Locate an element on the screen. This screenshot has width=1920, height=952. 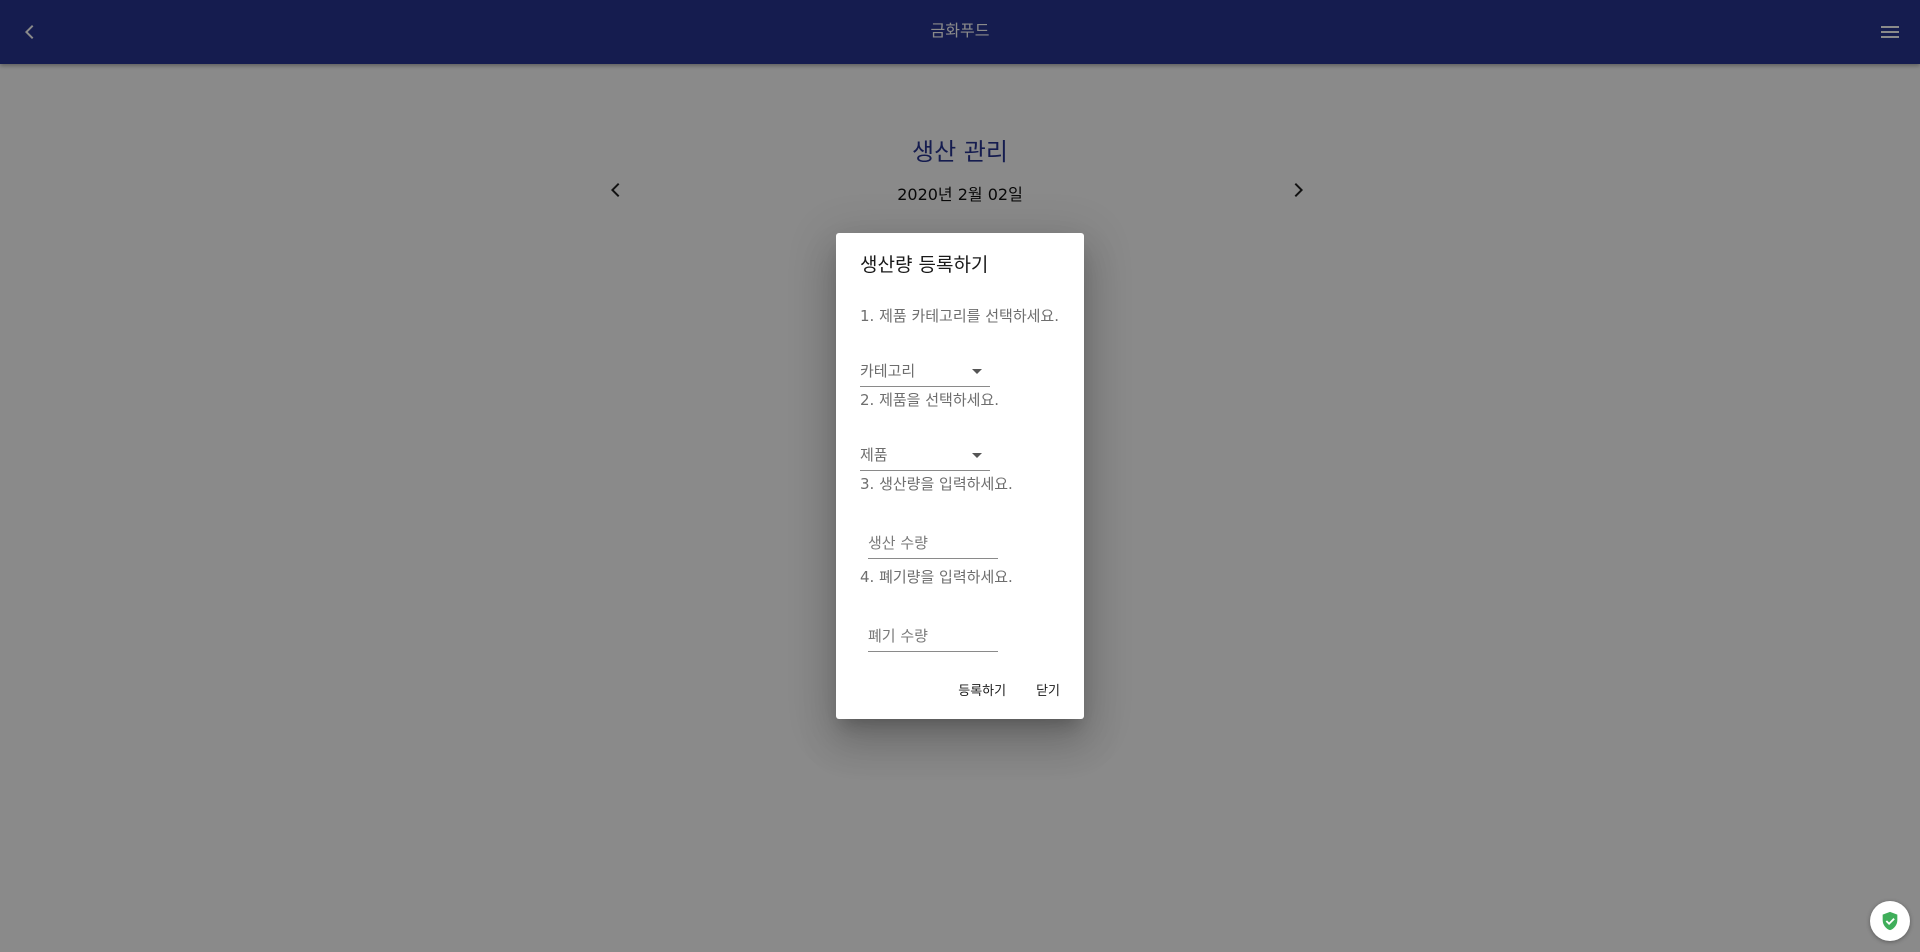
step-2-label: 2. 제품을 선택하세요. is located at coordinates (930, 400).